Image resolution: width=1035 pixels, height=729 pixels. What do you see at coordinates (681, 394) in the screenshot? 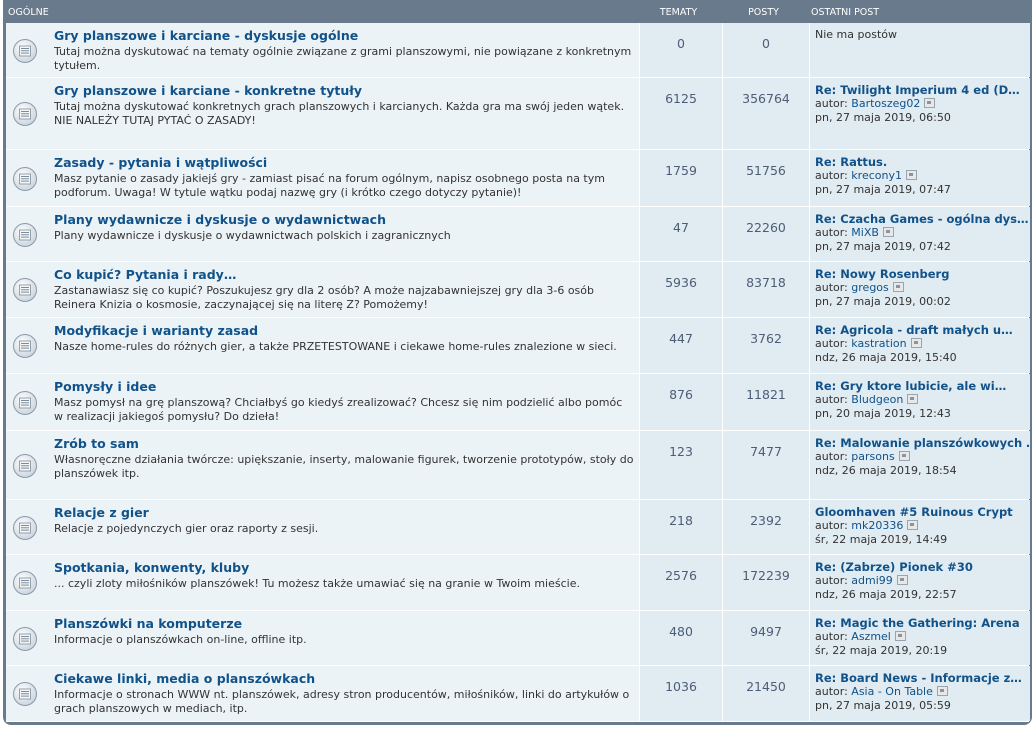
I see `topics-count: 876` at bounding box center [681, 394].